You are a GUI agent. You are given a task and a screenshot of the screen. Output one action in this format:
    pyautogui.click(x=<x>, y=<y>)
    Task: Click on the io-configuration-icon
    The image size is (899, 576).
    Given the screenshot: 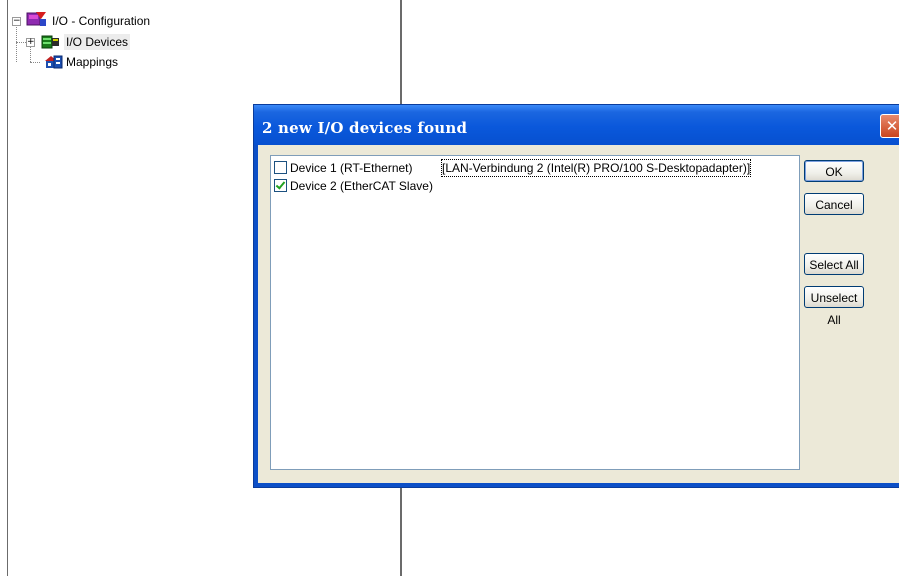 What is the action you would take?
    pyautogui.click(x=36, y=19)
    